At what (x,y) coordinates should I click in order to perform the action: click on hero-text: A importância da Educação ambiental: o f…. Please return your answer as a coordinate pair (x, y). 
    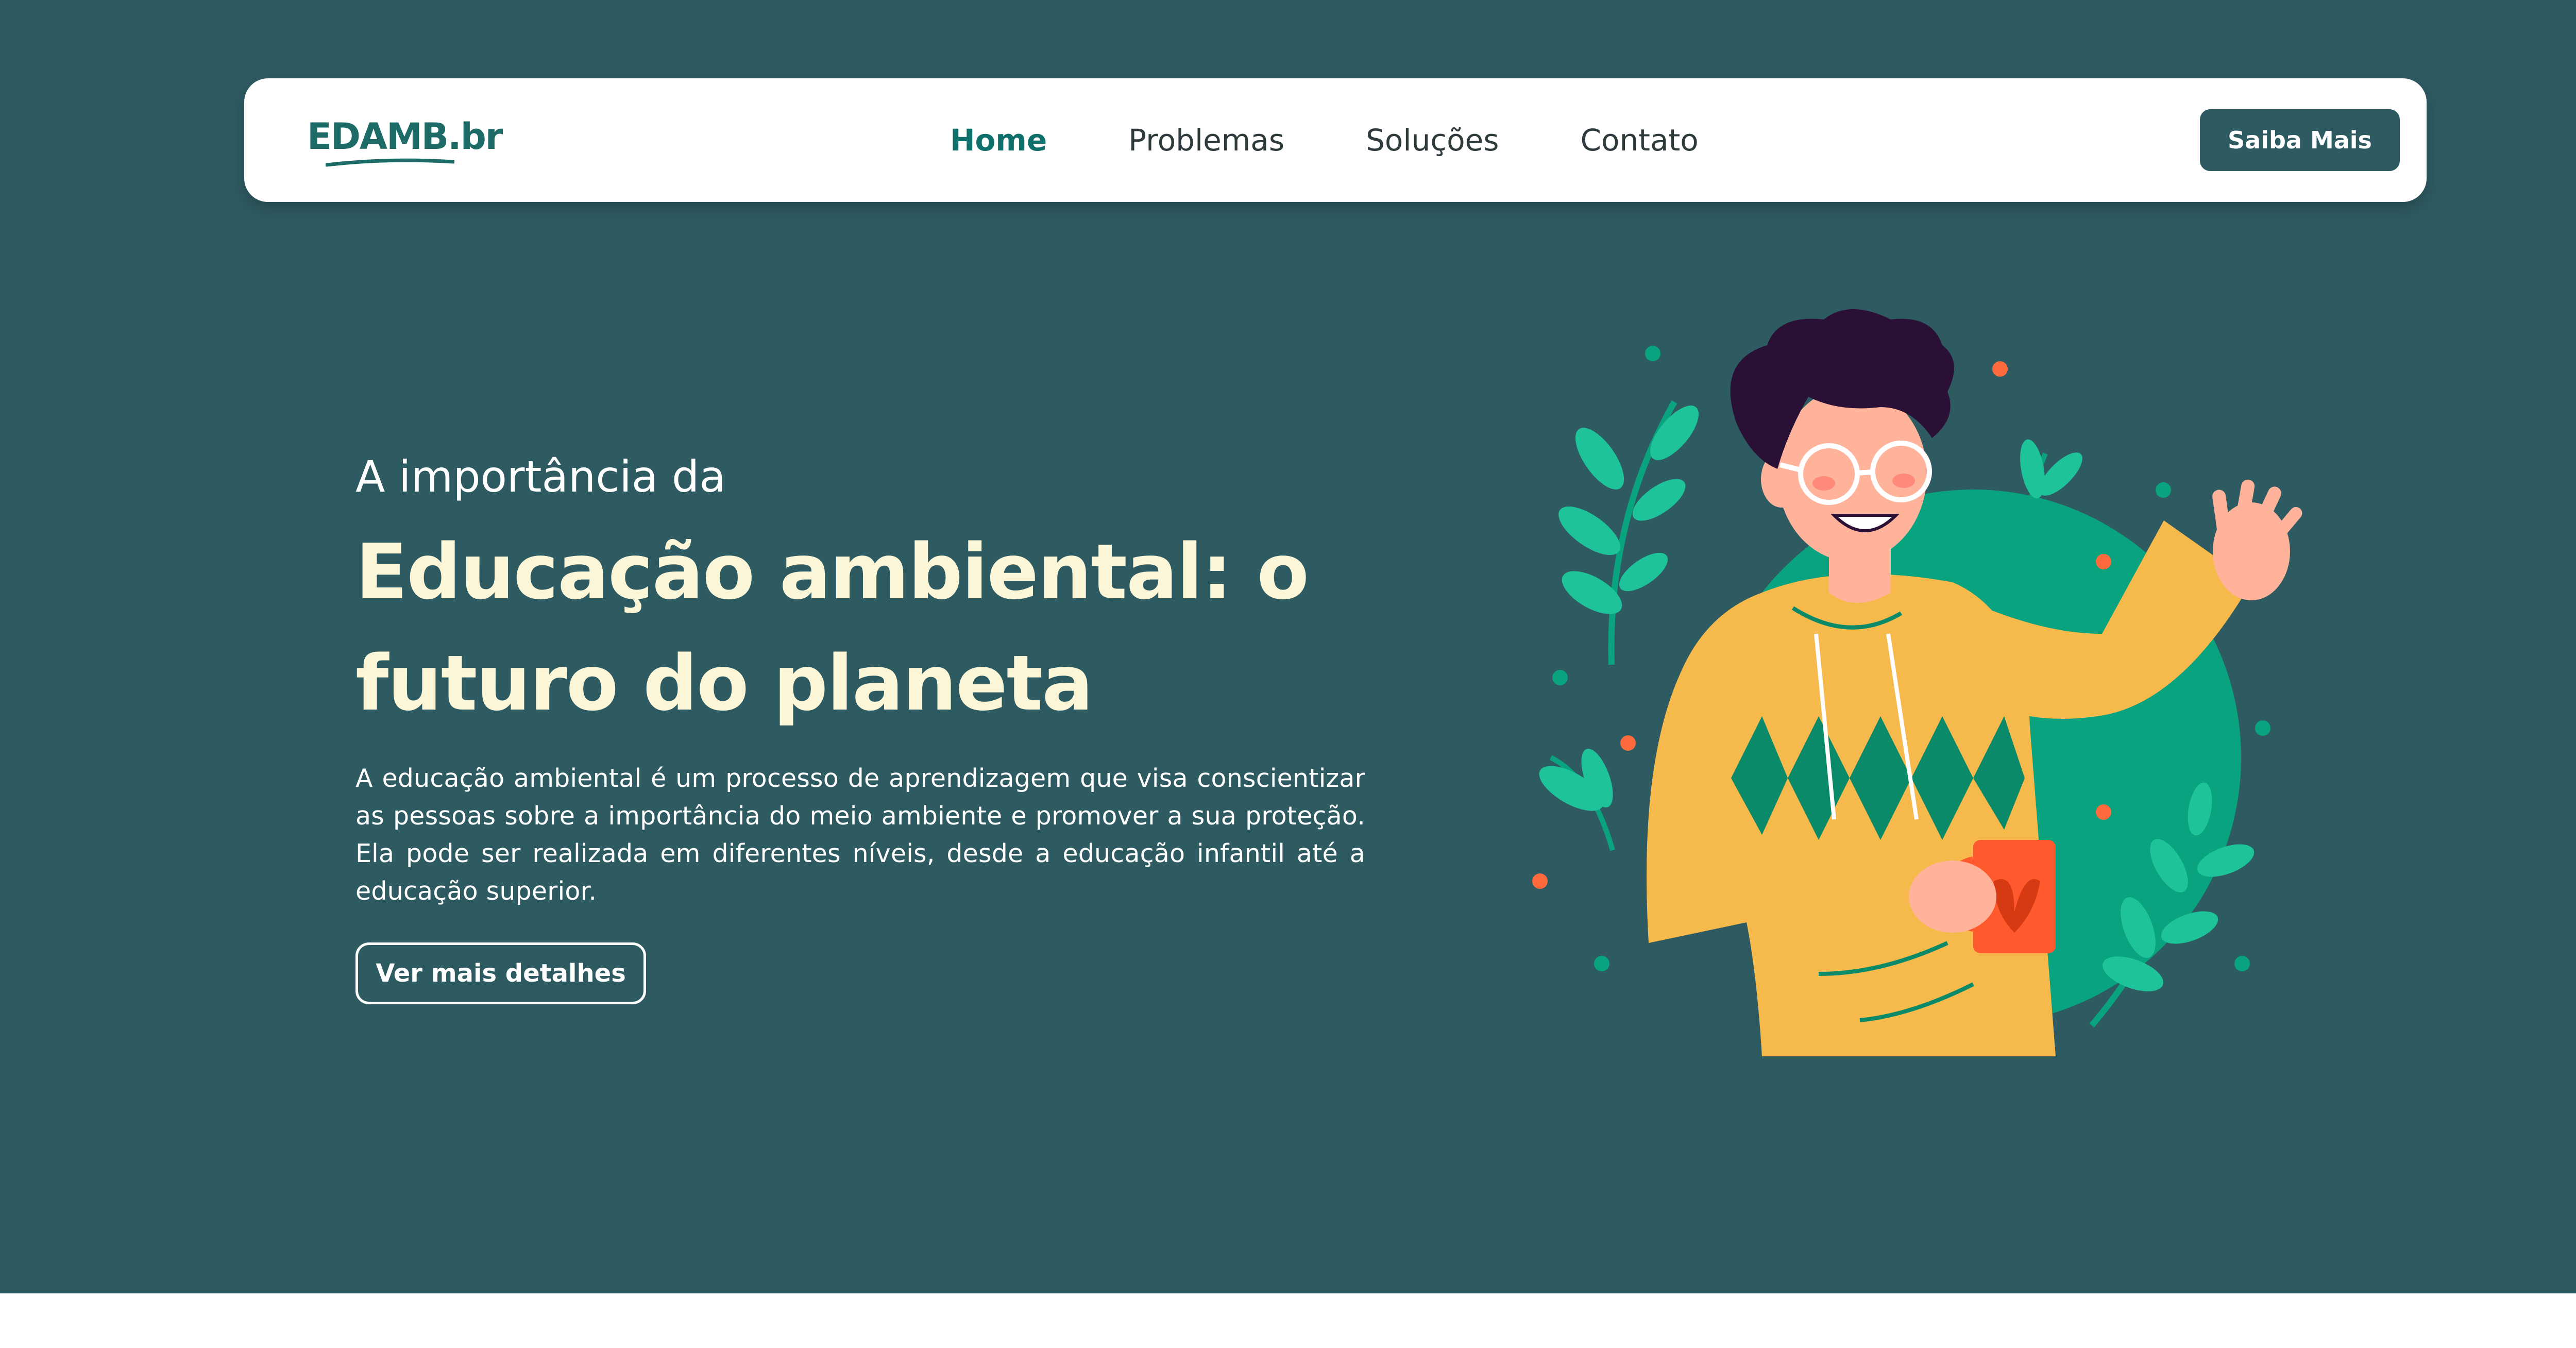
    Looking at the image, I should click on (860, 676).